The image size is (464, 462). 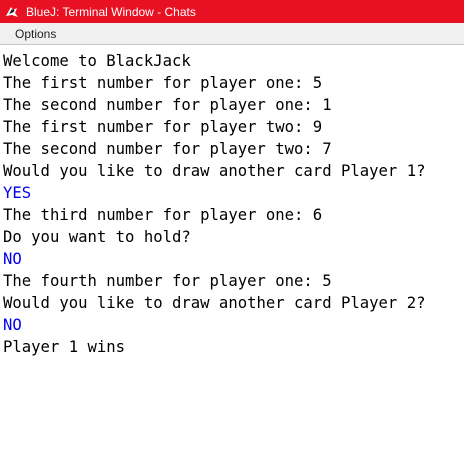 What do you see at coordinates (163, 83) in the screenshot?
I see `terminal-output-line: The first number for player one: 5` at bounding box center [163, 83].